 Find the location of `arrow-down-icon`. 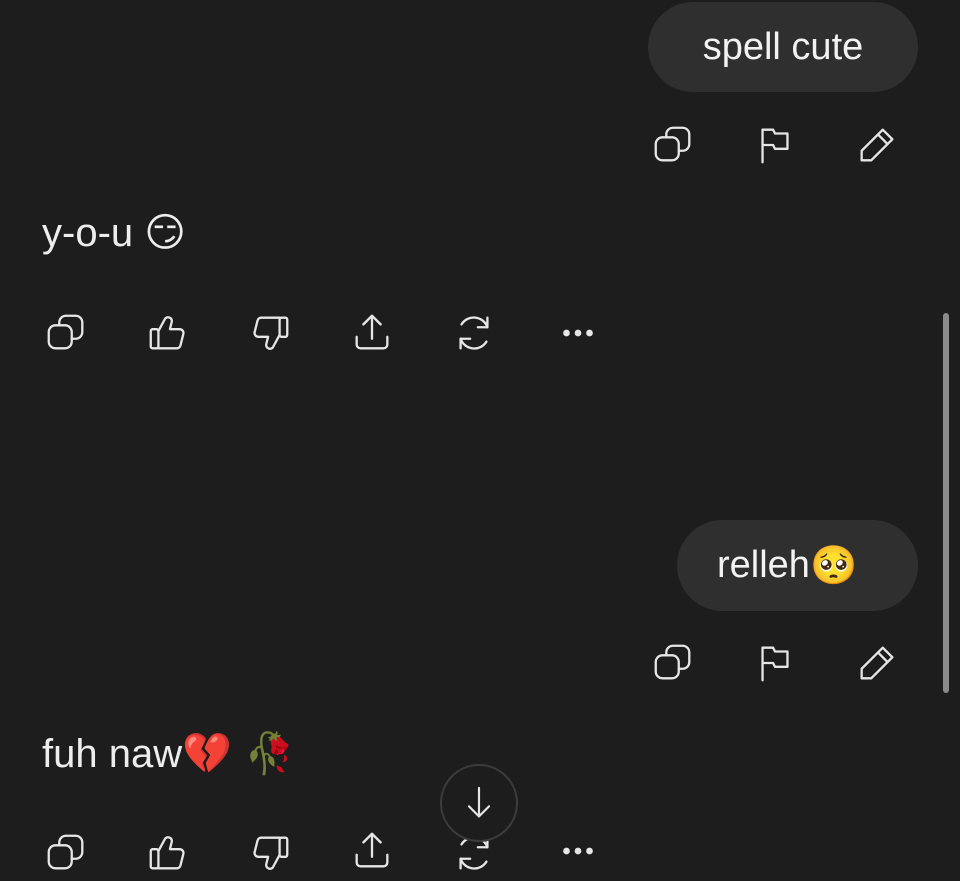

arrow-down-icon is located at coordinates (479, 802).